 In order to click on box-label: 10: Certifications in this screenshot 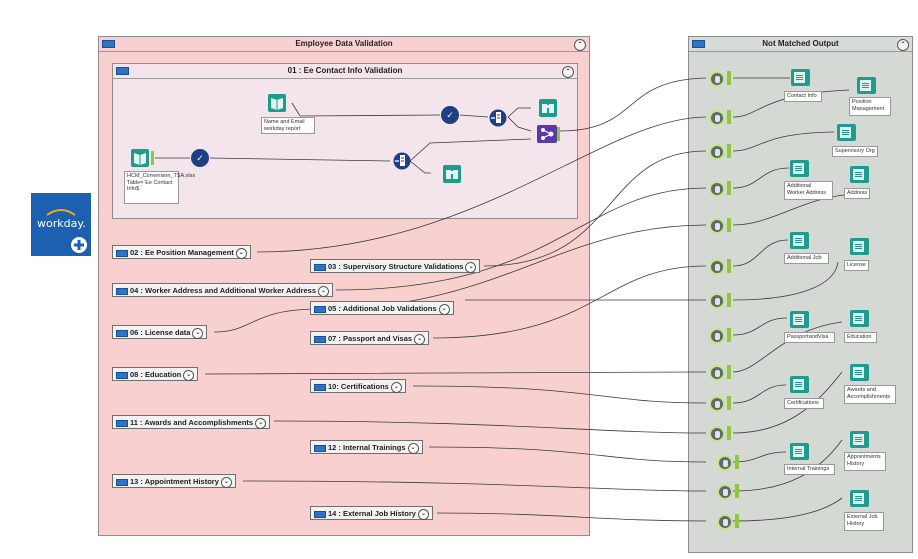, I will do `click(358, 386)`.